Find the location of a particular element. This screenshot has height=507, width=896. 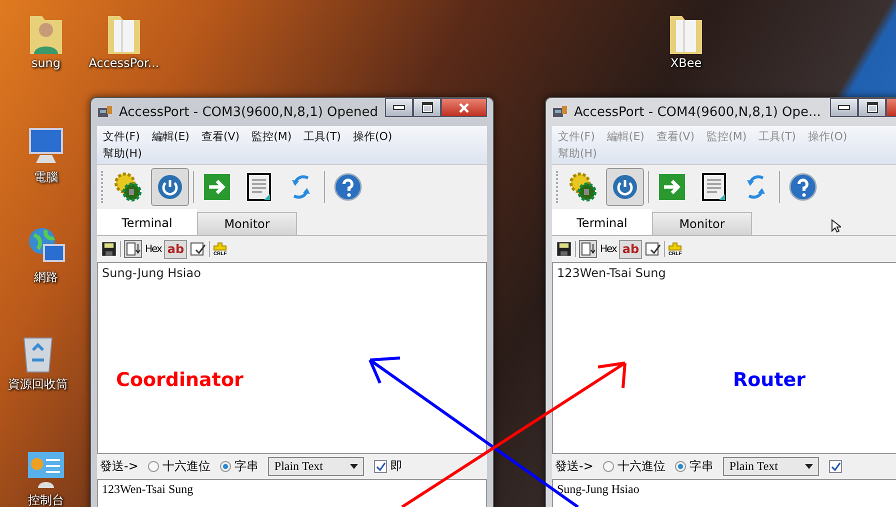

desktop-icon-label: 控制台 is located at coordinates (46, 499).